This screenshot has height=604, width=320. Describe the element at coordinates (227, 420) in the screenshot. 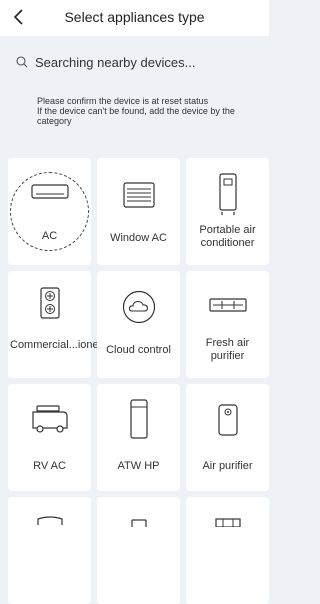

I see `air-purifier-icon` at that location.